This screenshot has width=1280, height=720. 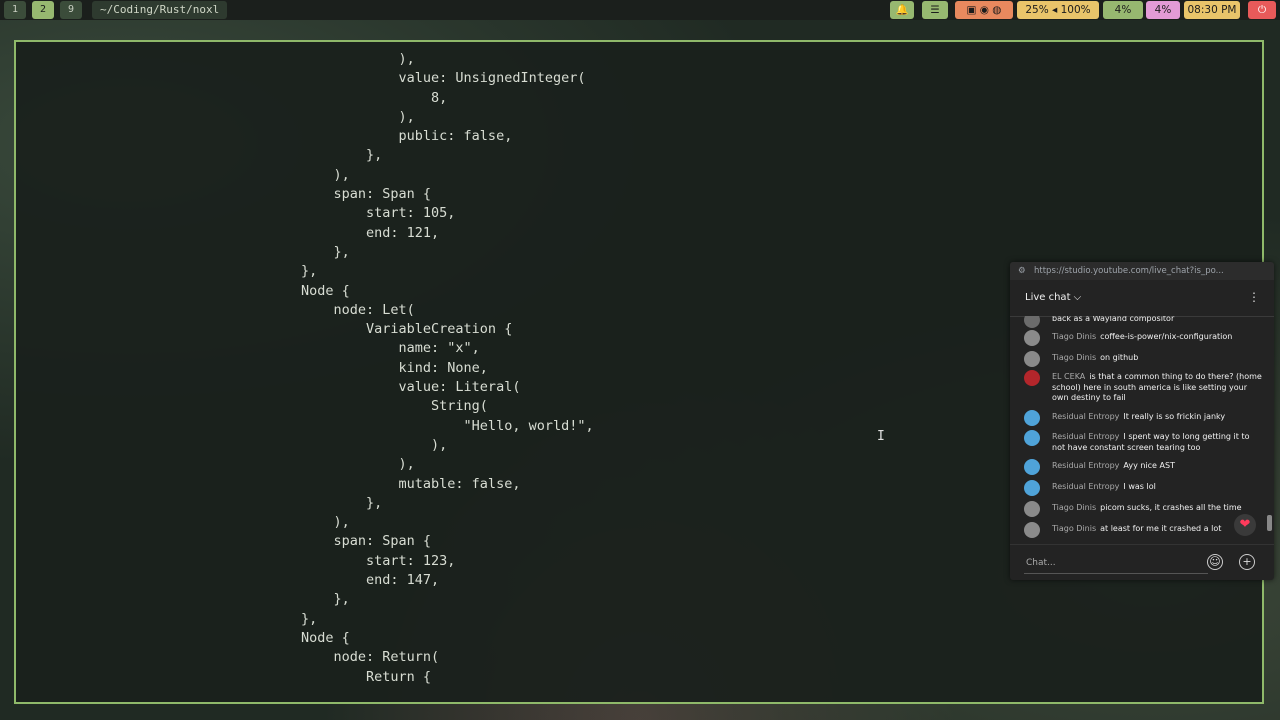 I want to click on message-text: at least for me it crashed a lot, so click(x=1161, y=528).